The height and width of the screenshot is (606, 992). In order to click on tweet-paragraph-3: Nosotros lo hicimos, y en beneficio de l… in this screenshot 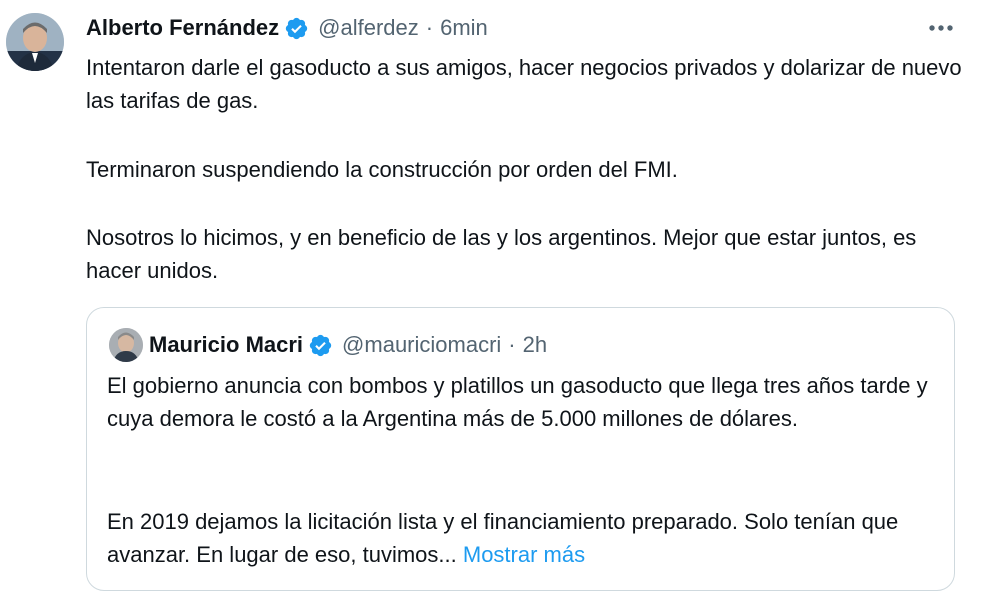, I will do `click(526, 254)`.